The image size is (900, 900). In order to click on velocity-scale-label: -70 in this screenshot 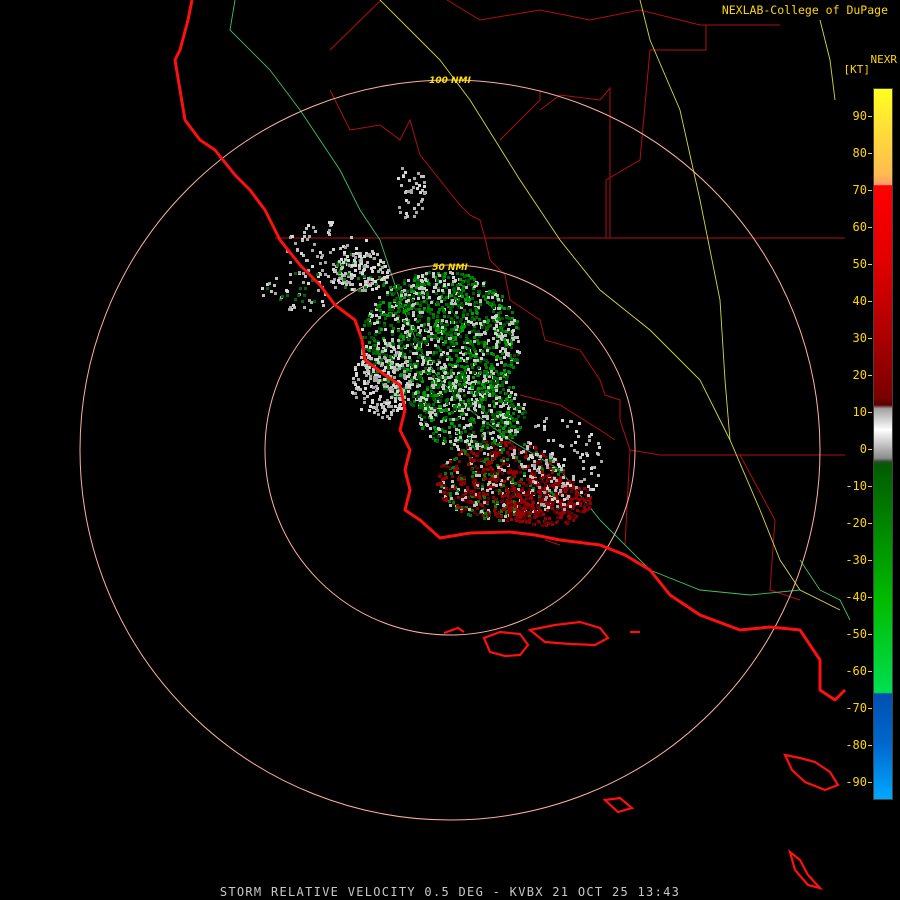, I will do `click(856, 708)`.